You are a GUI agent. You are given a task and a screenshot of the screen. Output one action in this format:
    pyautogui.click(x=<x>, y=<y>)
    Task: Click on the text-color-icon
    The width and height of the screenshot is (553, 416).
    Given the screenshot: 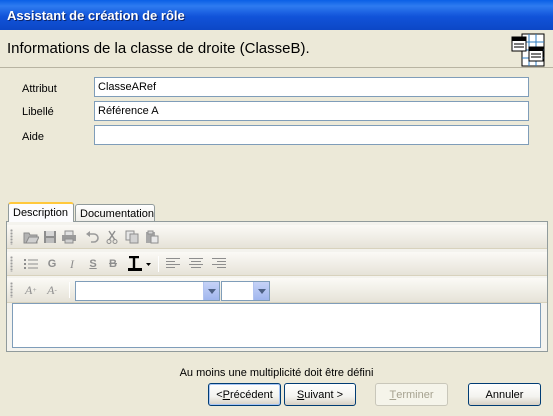 What is the action you would take?
    pyautogui.click(x=140, y=264)
    